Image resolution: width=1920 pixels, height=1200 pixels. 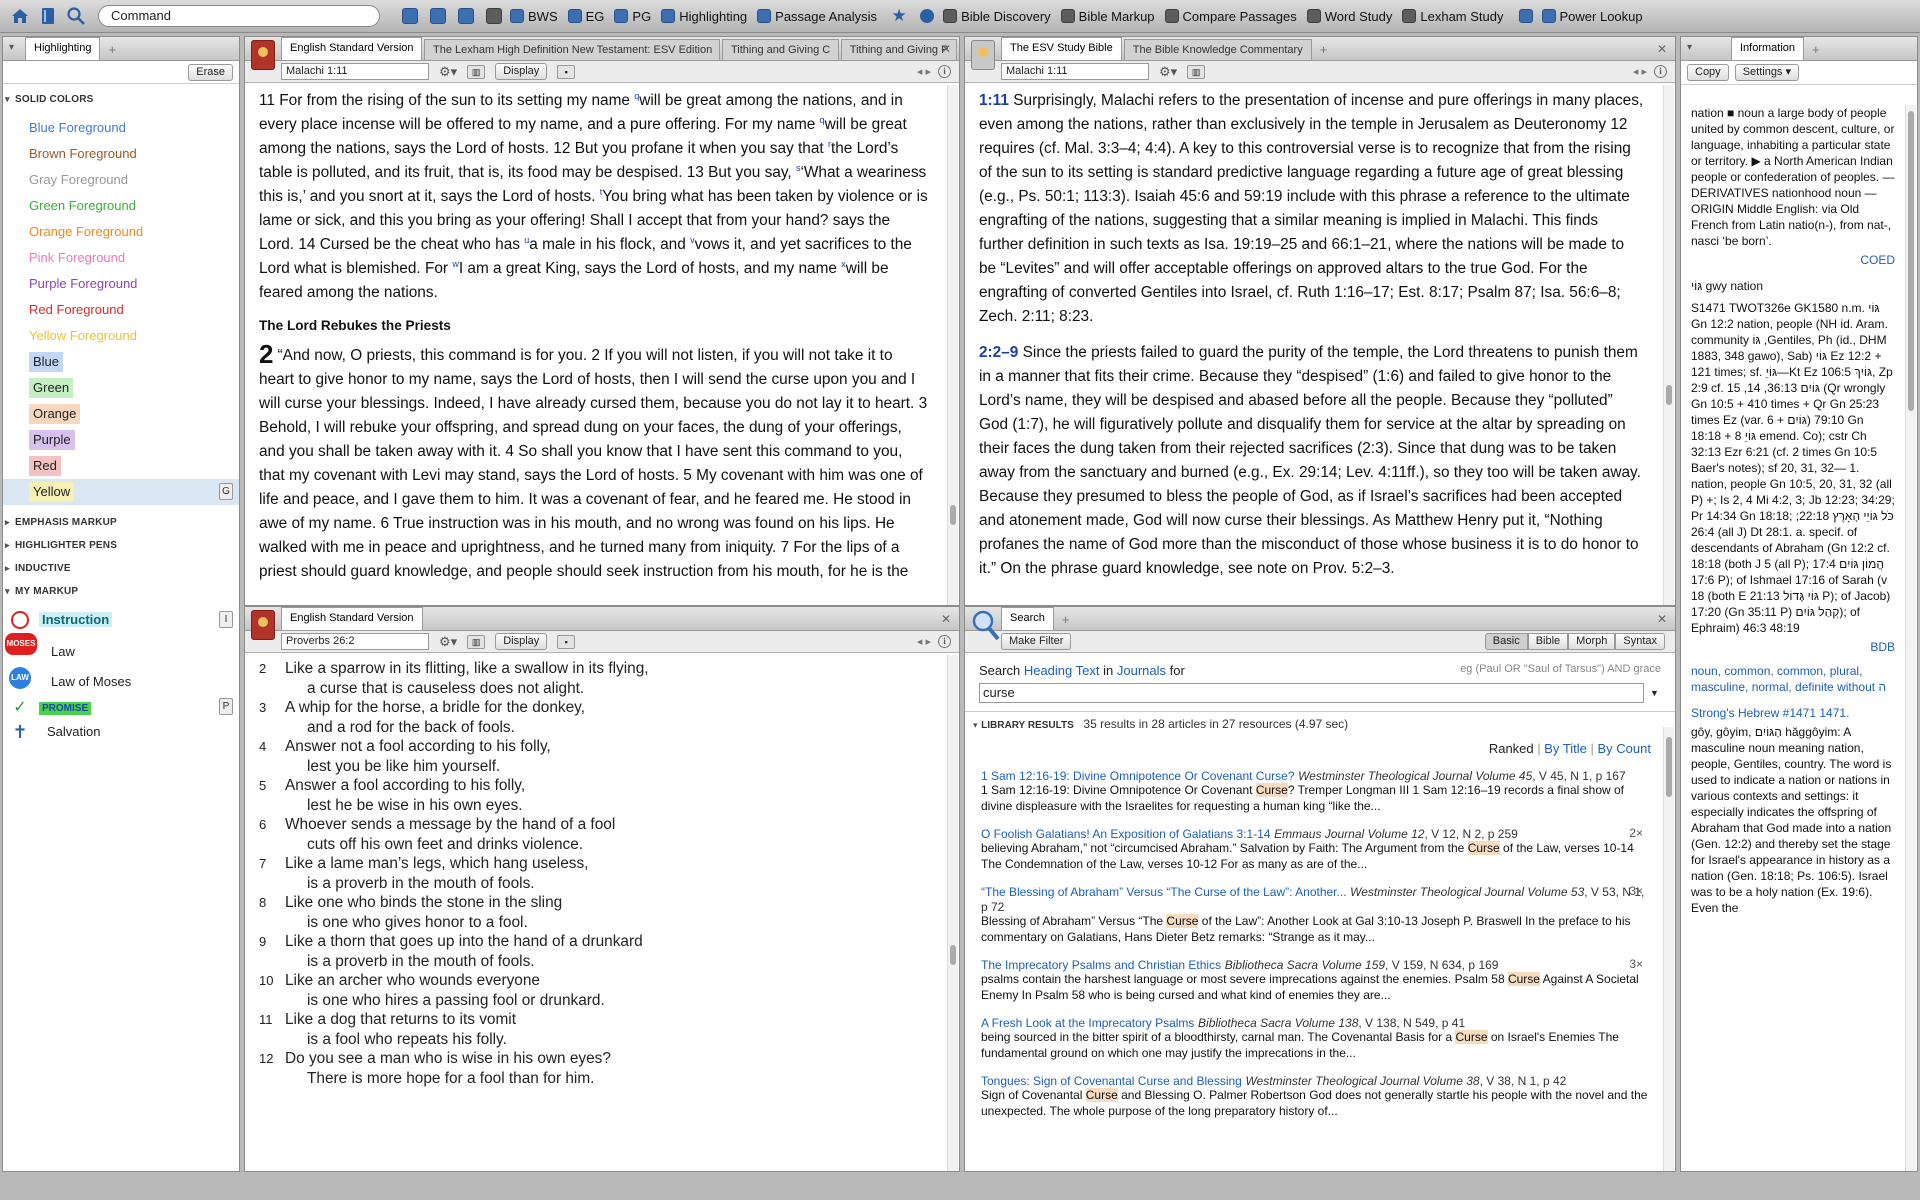 I want to click on info-icon: i, so click(x=944, y=71).